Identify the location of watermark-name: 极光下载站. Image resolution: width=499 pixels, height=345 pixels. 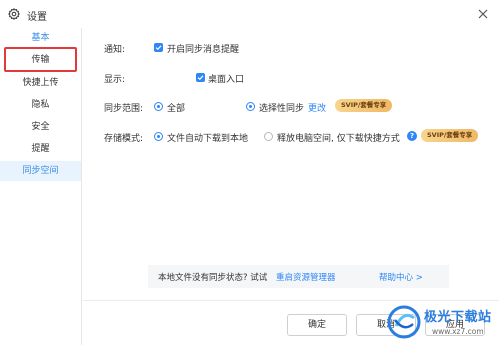
(458, 317).